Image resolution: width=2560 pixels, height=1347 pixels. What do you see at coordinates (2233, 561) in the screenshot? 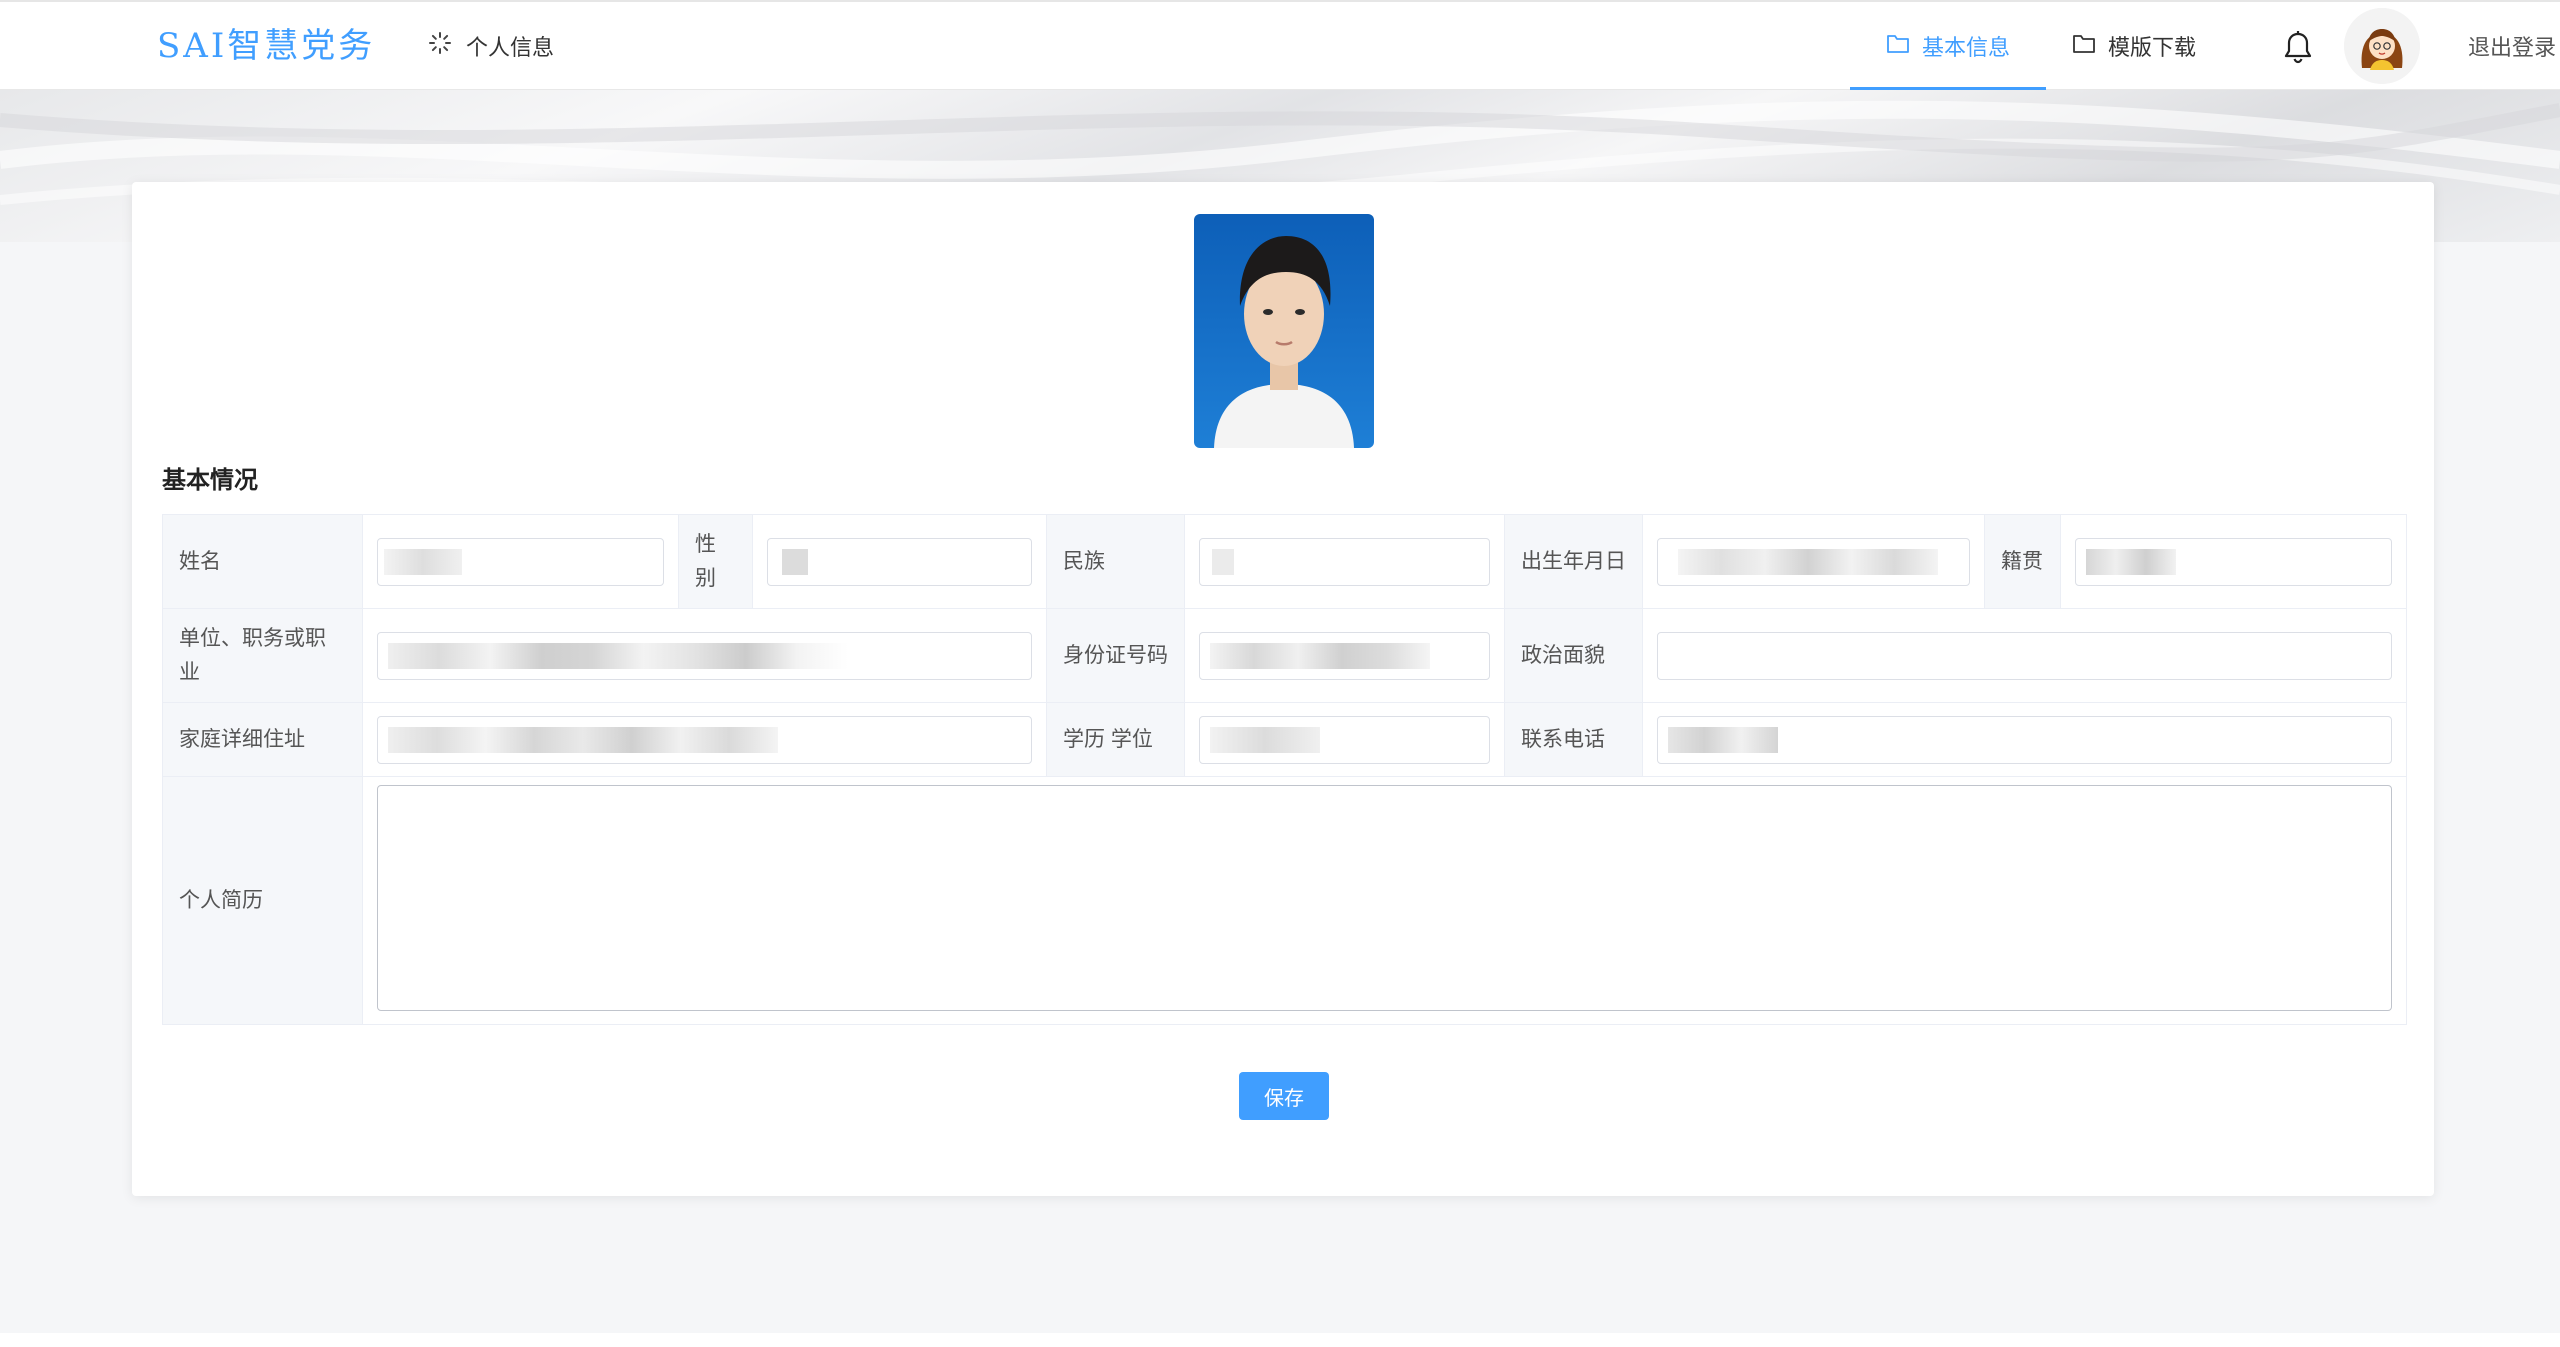
I see `native-place-field` at bounding box center [2233, 561].